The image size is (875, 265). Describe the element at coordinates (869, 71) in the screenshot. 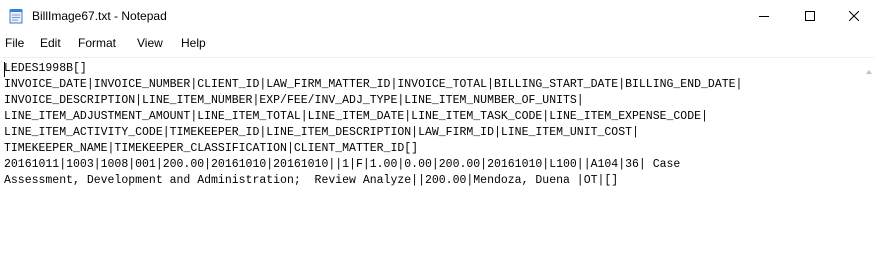

I see `scroll-up-arrow-icon` at that location.